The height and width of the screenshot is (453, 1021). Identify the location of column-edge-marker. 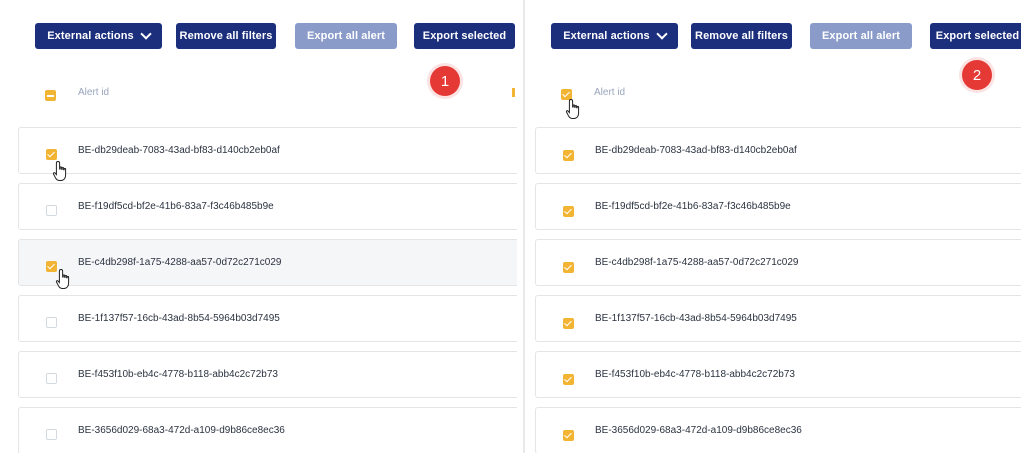
(513, 92).